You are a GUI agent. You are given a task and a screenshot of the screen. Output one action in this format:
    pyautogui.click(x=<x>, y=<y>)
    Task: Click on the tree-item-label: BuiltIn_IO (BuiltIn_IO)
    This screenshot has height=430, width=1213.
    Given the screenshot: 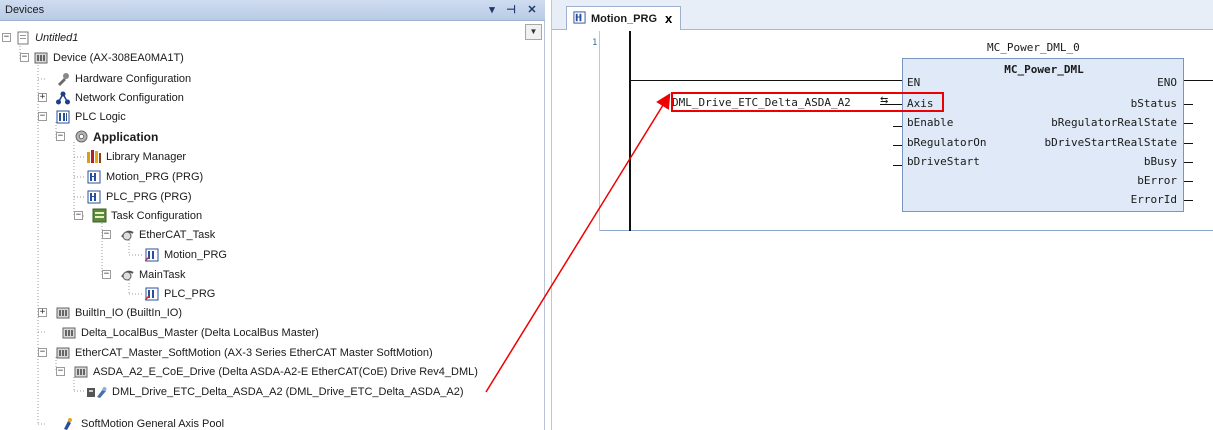 What is the action you would take?
    pyautogui.click(x=128, y=312)
    